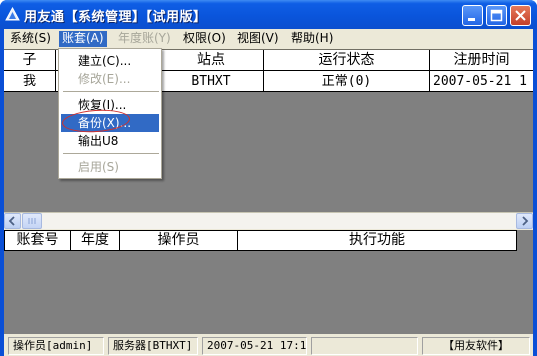 This screenshot has height=356, width=537. I want to click on menu-view: 视图(V), so click(258, 39).